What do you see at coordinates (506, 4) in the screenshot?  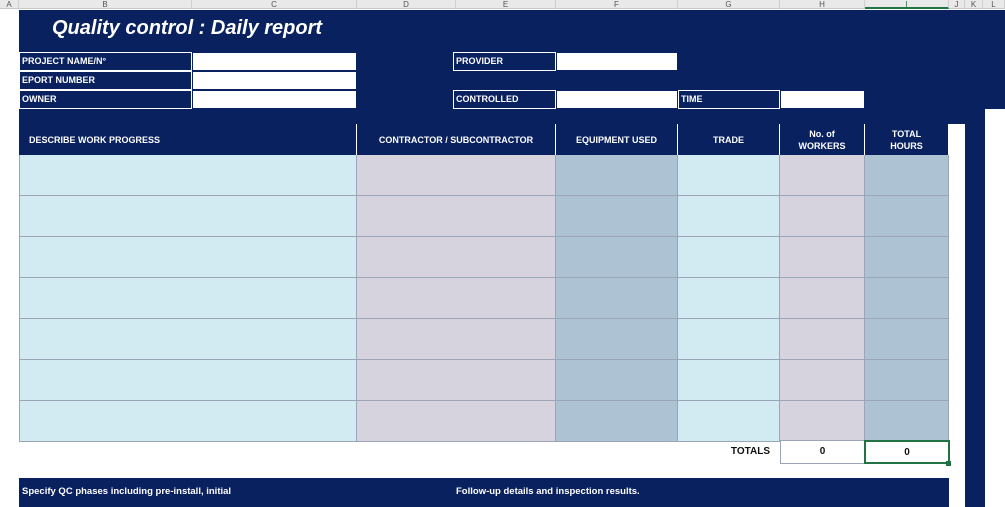 I see `column-header-e: E` at bounding box center [506, 4].